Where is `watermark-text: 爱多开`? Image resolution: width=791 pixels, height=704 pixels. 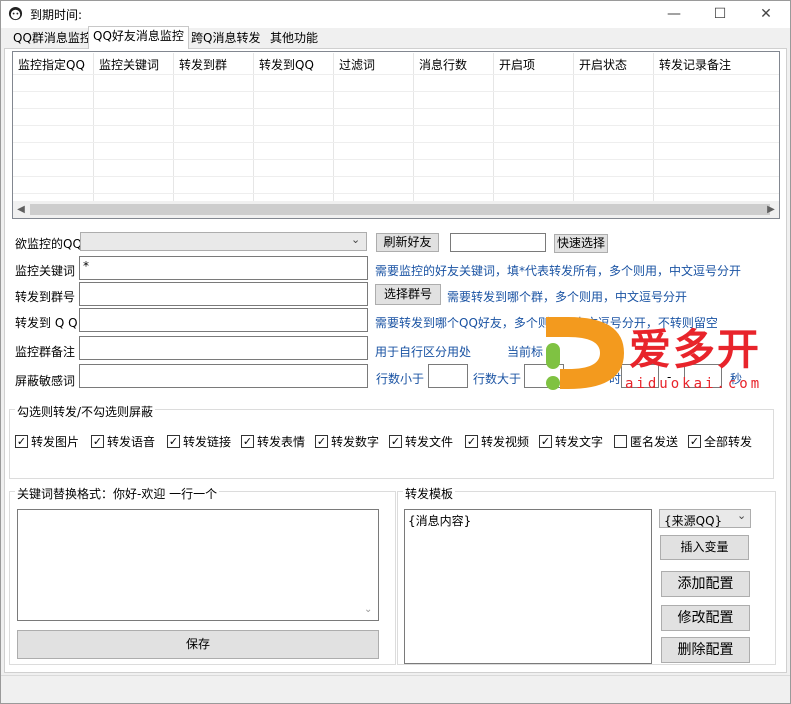
watermark-text: 爱多开 is located at coordinates (695, 349).